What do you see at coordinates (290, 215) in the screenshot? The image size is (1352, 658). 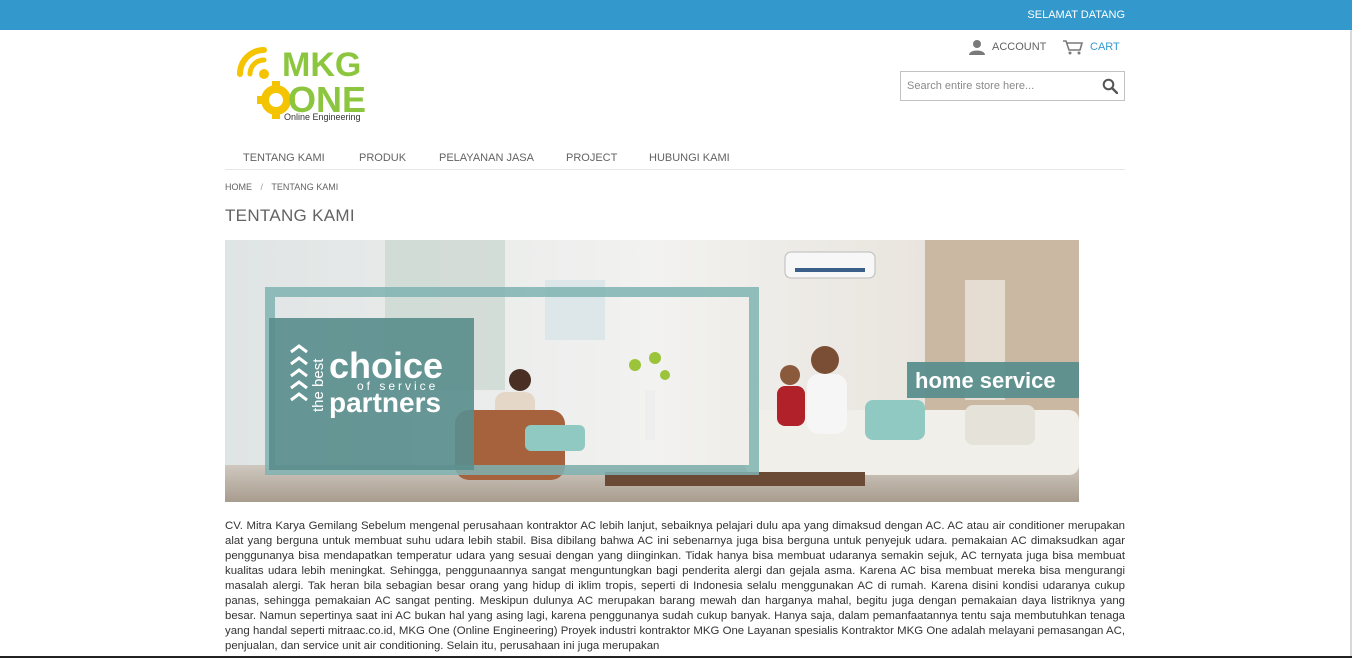 I see `page-title: TENTANG KAMI` at bounding box center [290, 215].